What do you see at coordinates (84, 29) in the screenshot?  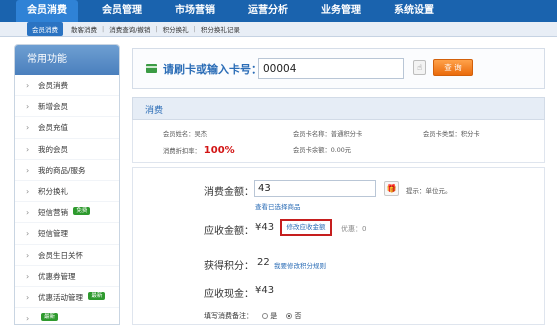 I see `subnav-walkin-consume: 散客消费` at bounding box center [84, 29].